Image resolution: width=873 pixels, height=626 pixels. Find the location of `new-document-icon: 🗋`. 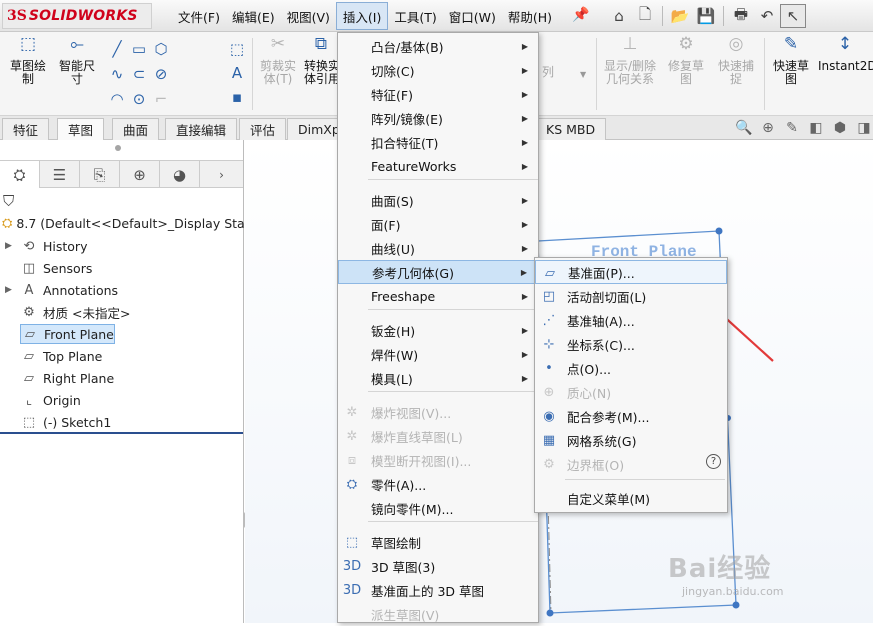

new-document-icon: 🗋 is located at coordinates (645, 16).